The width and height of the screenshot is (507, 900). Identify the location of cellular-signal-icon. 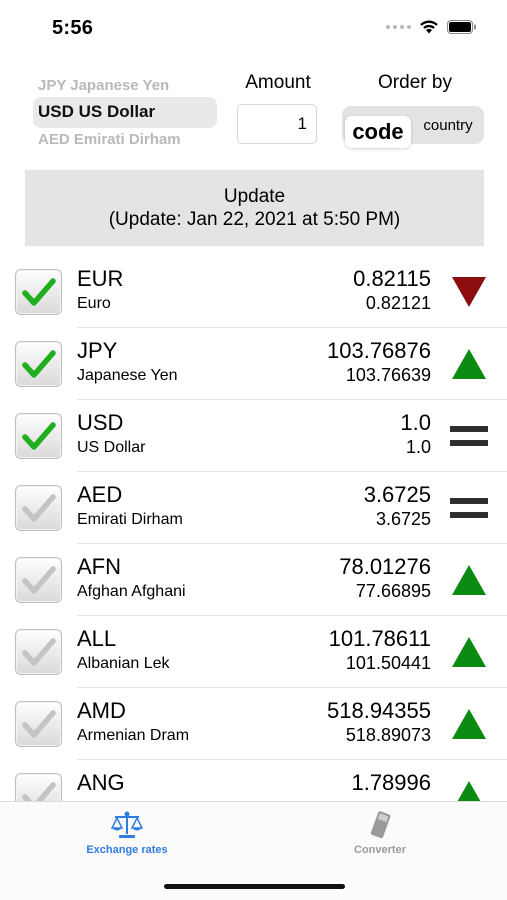
(398, 26).